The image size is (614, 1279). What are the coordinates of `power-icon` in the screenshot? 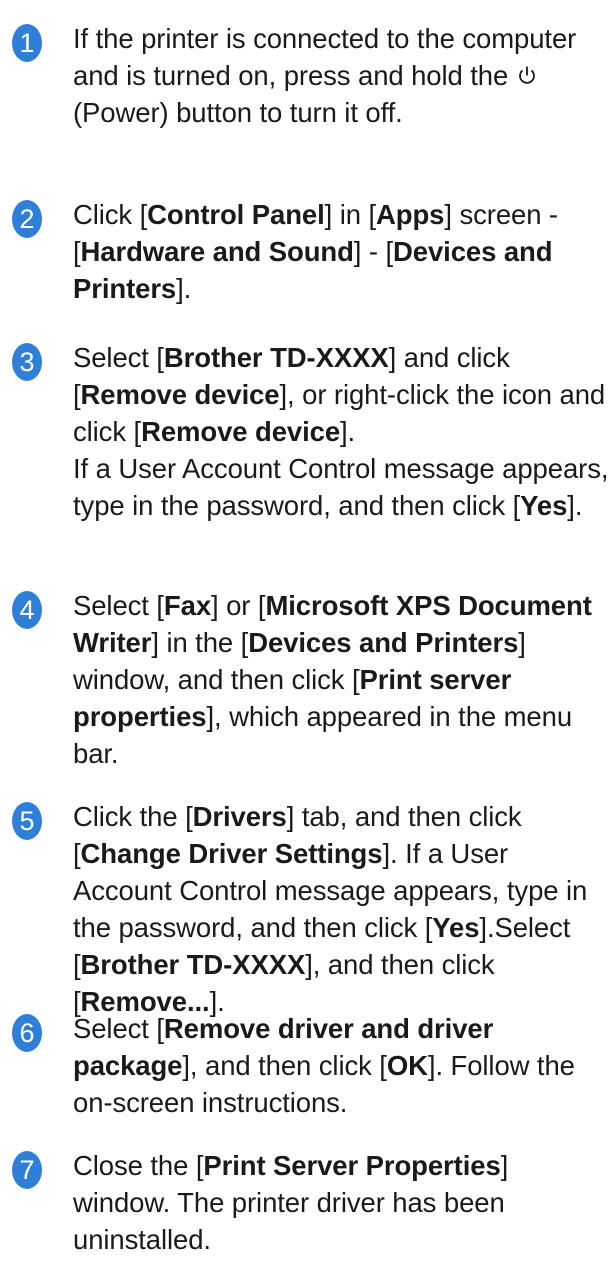 It's located at (527, 75).